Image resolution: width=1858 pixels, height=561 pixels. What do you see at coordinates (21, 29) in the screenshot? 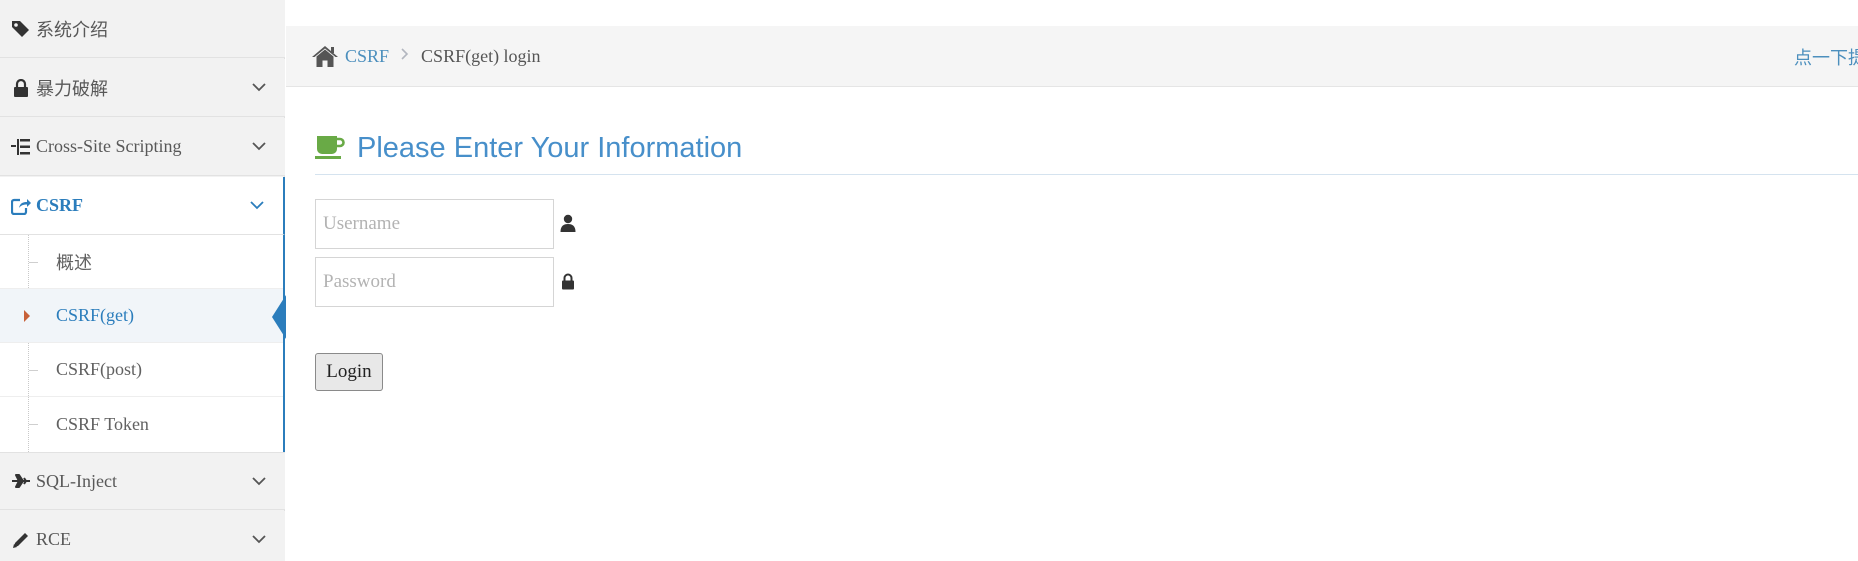
I see `tags-icon` at bounding box center [21, 29].